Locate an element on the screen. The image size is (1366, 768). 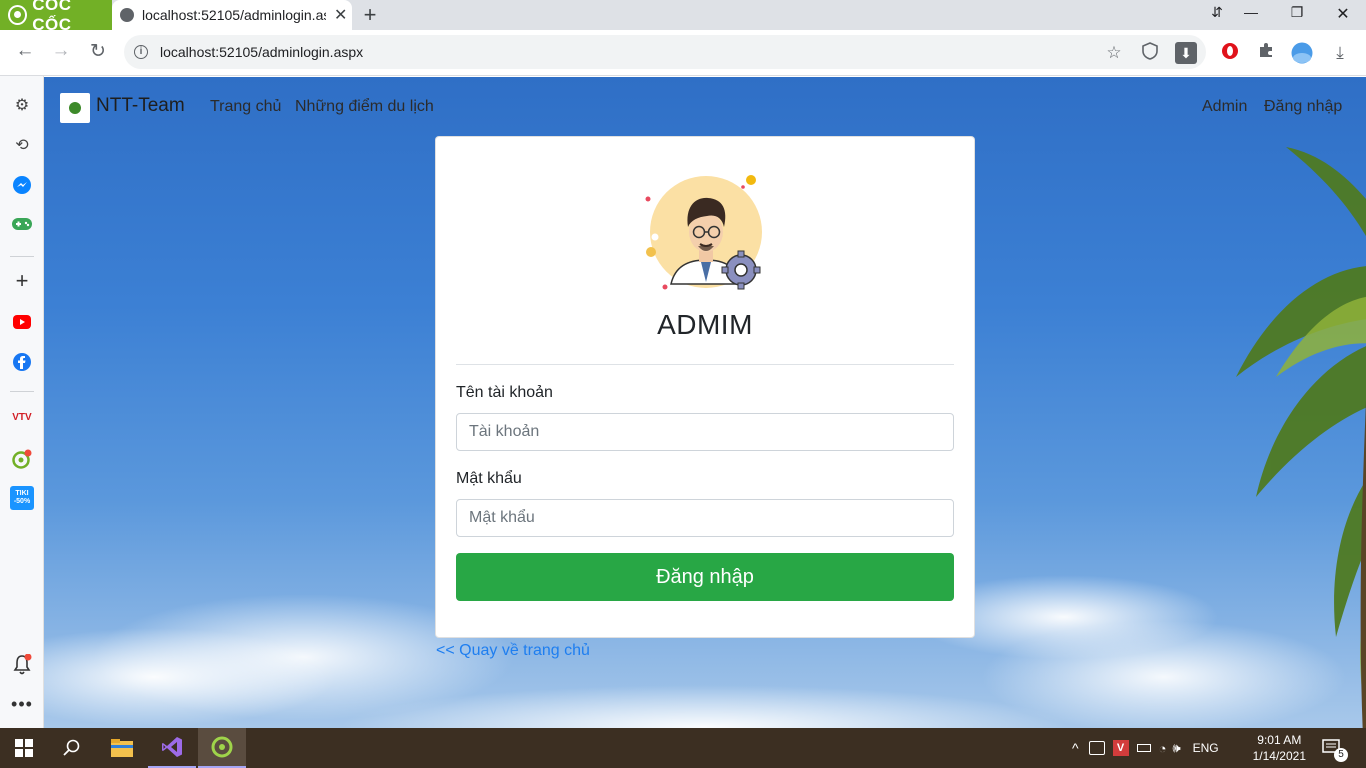
tab-search-icon: ⇵ is located at coordinates (1217, 12).